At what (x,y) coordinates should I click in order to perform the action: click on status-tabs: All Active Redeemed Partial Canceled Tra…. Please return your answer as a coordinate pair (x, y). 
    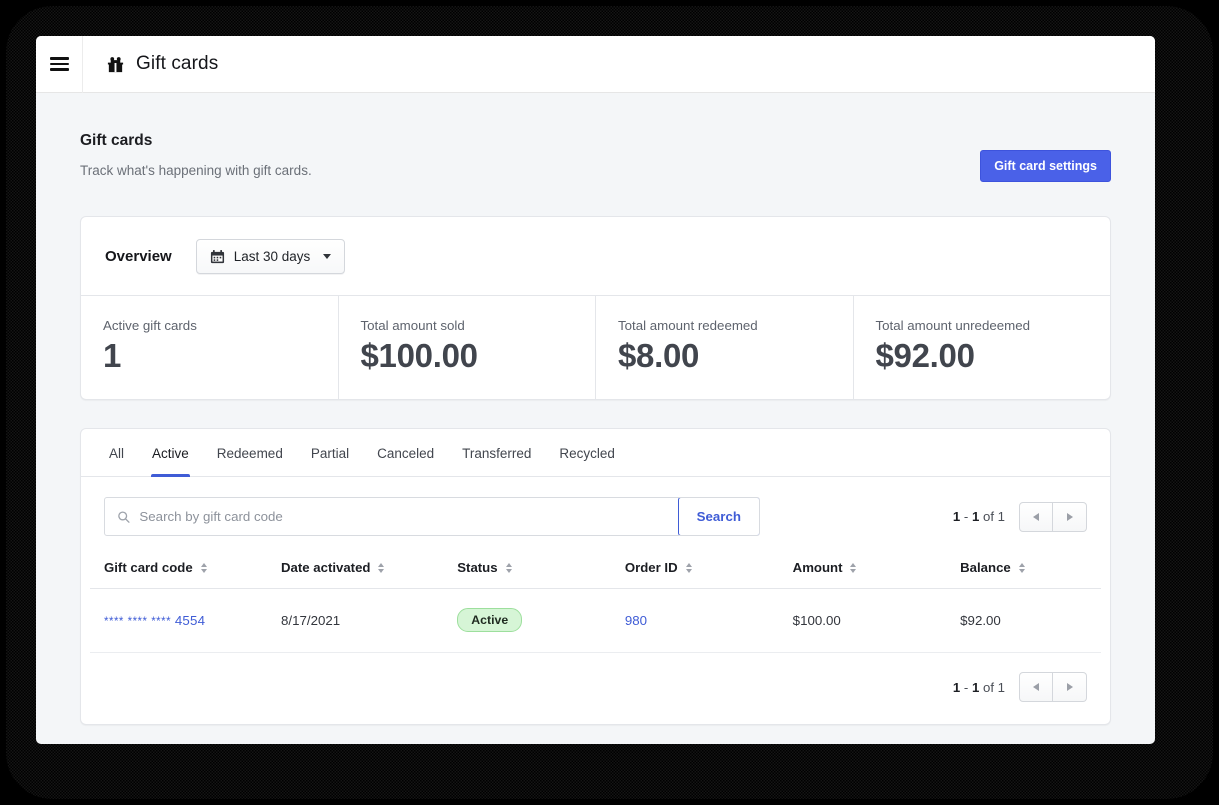
    Looking at the image, I should click on (595, 453).